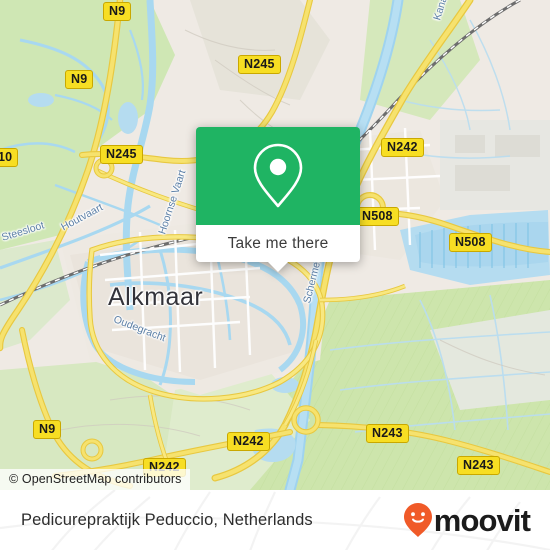 Image resolution: width=550 pixels, height=550 pixels. I want to click on place-title: Pedicurepraktijk Peduccio, Netherlands, so click(167, 519).